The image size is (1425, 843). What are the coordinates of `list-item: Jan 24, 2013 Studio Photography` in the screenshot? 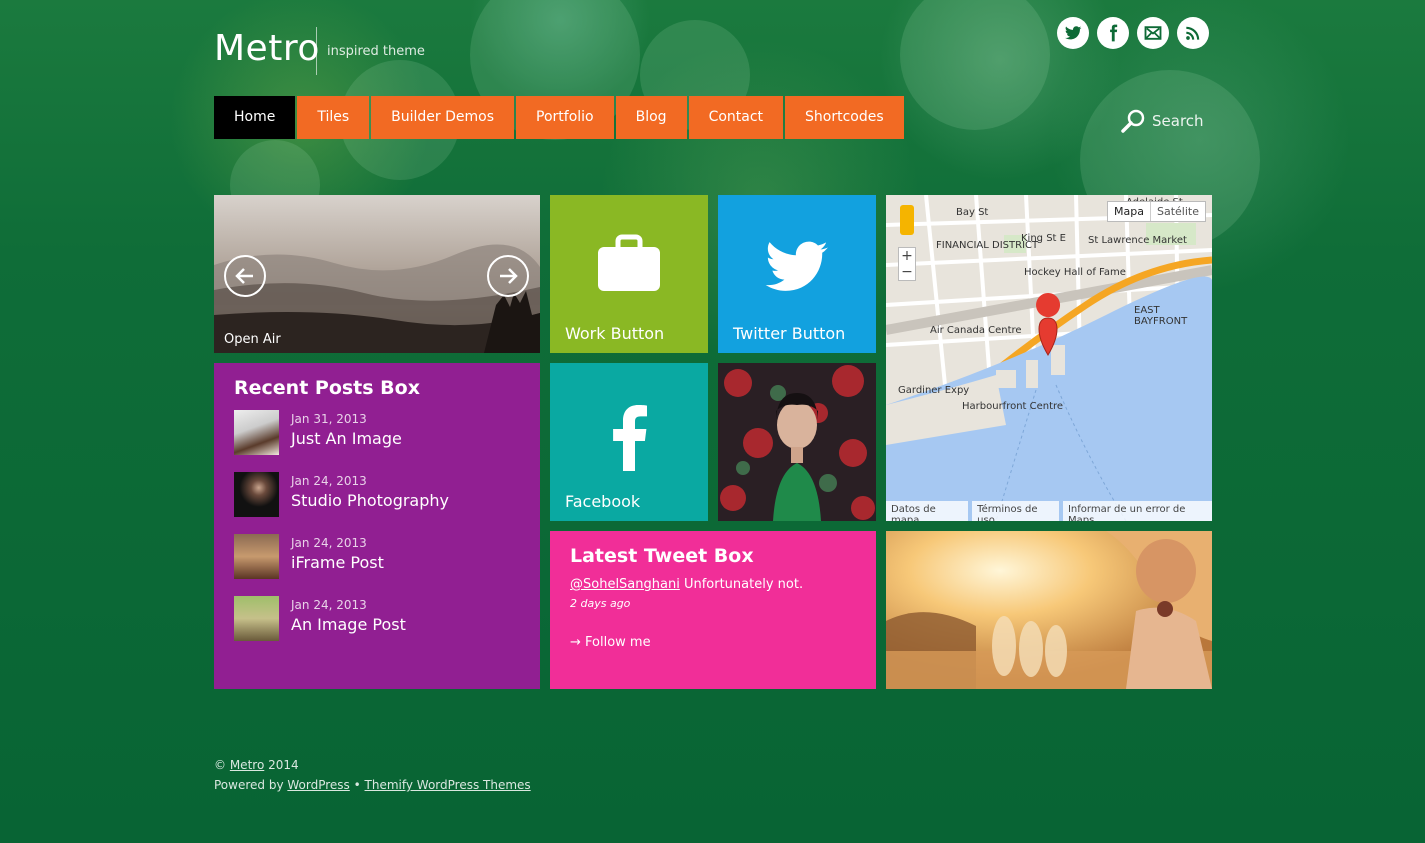 It's located at (379, 495).